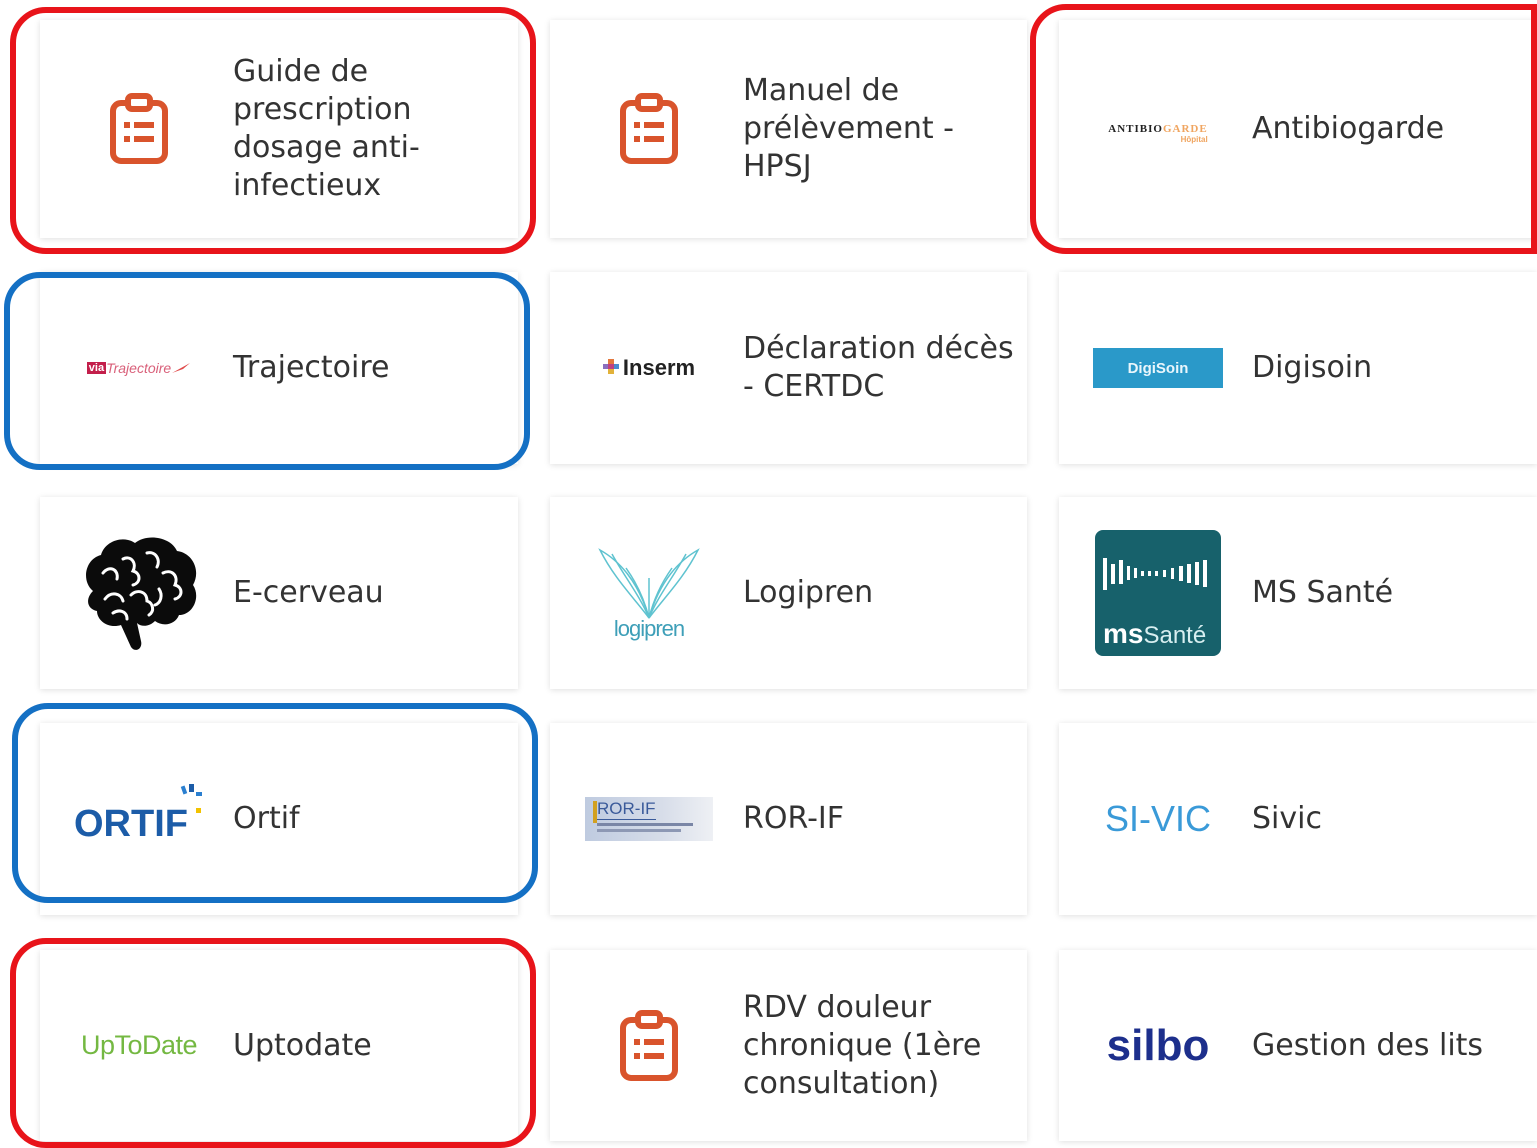 This screenshot has width=1537, height=1148. What do you see at coordinates (139, 593) in the screenshot?
I see `brain-icon` at bounding box center [139, 593].